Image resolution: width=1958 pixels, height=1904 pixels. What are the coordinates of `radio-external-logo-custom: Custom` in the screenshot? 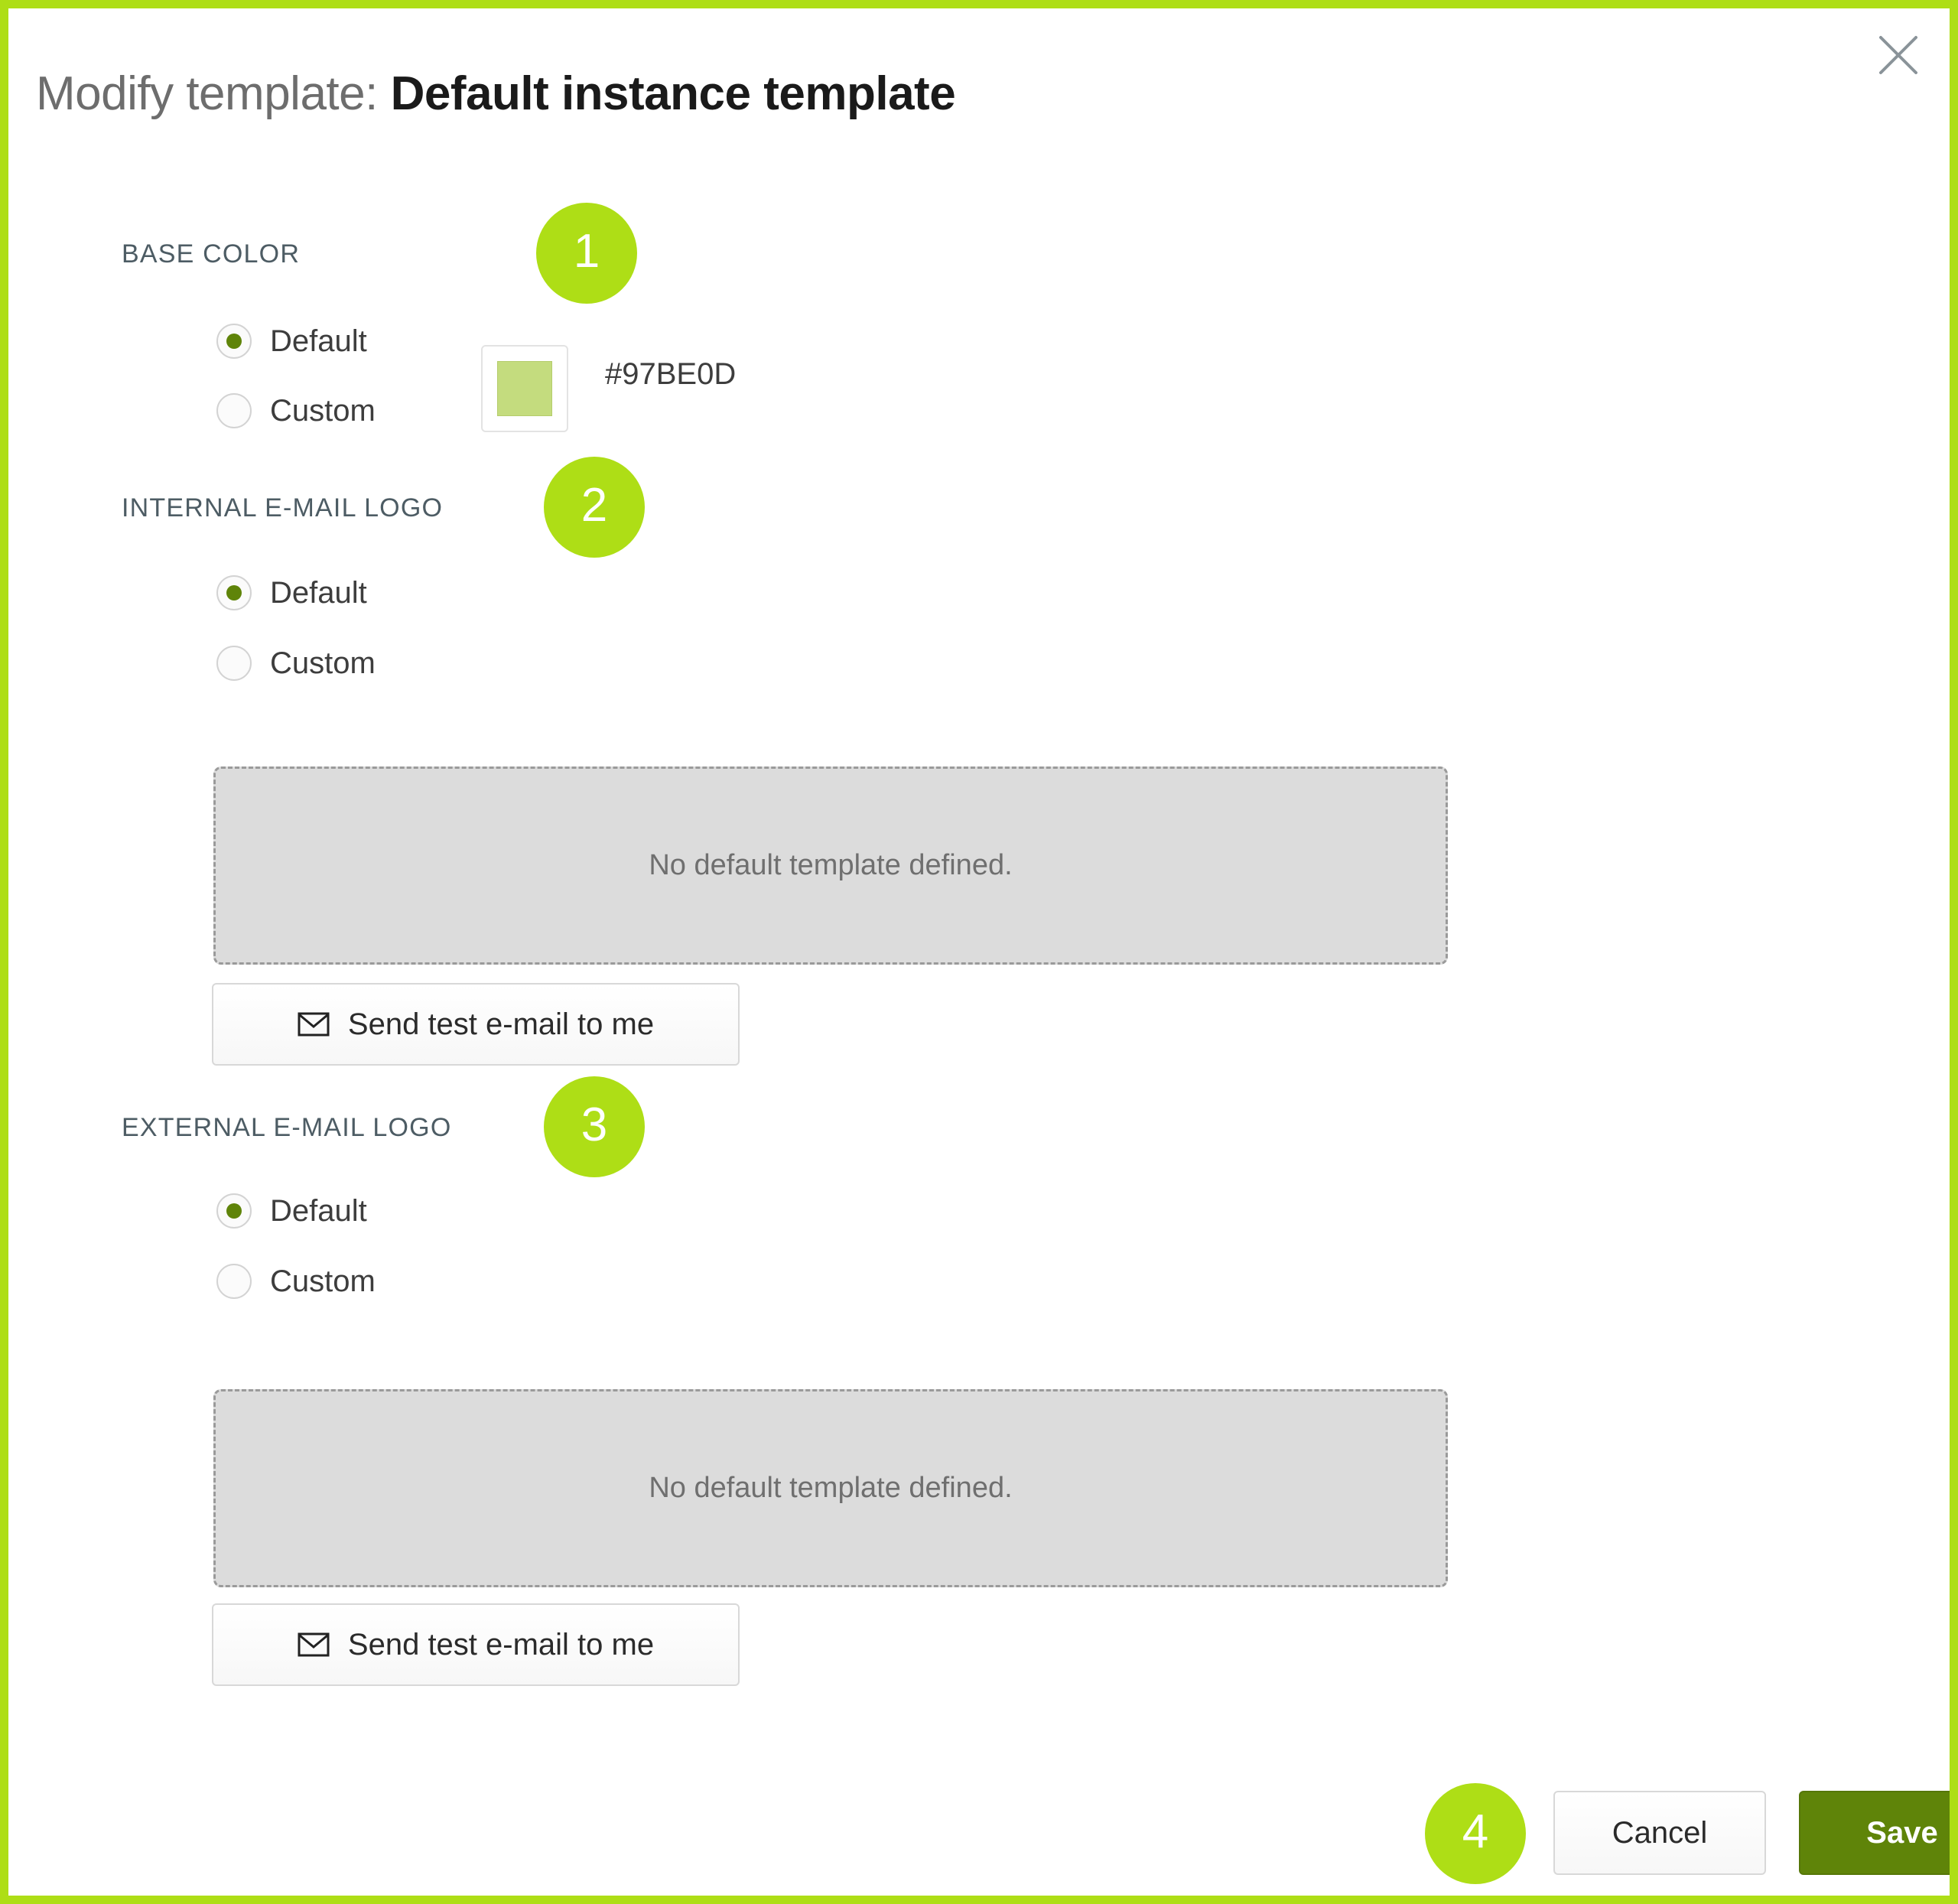 It's located at (296, 1281).